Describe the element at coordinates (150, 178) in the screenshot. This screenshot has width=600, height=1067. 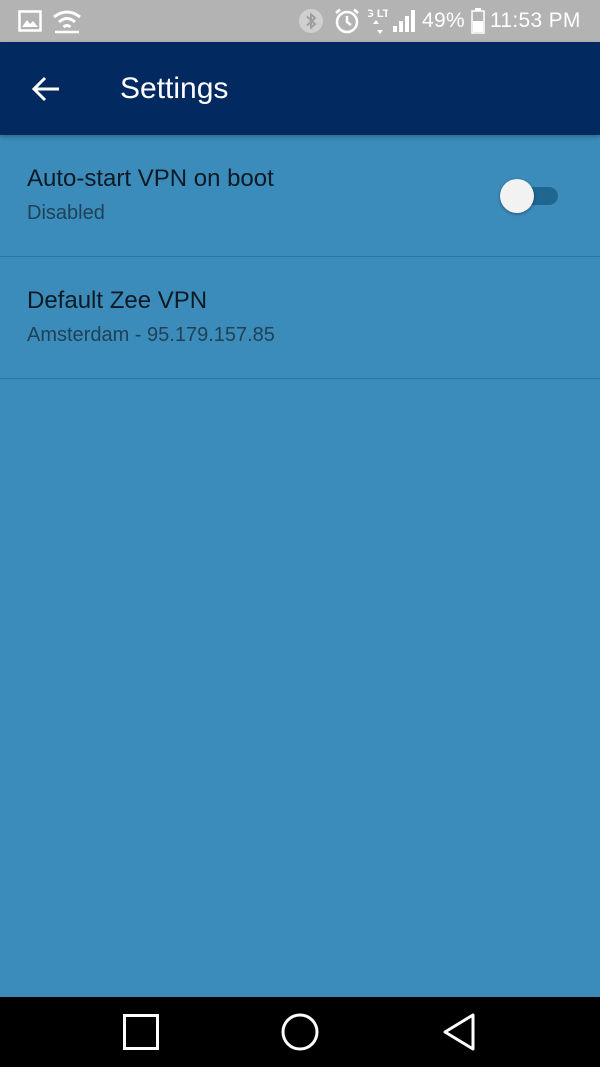
I see `setting-title: Auto-start VPN on boot` at that location.